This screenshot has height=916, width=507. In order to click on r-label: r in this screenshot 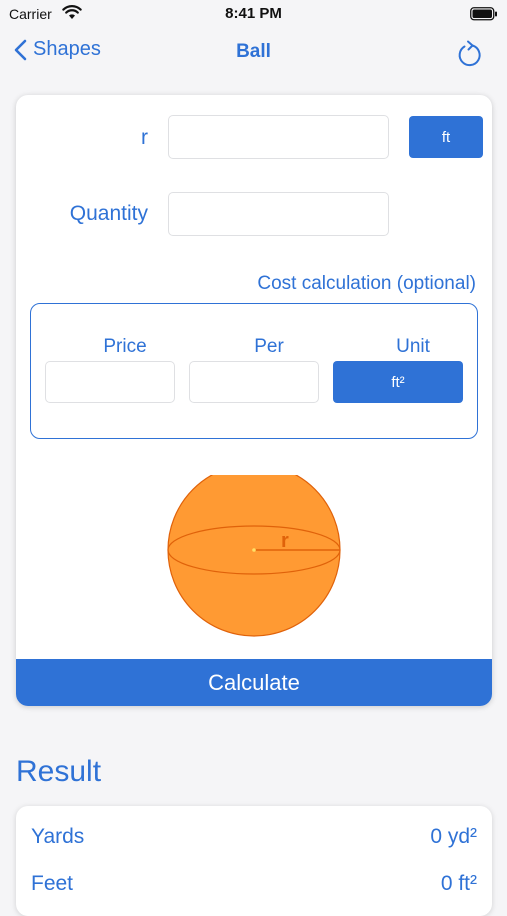, I will do `click(144, 137)`.